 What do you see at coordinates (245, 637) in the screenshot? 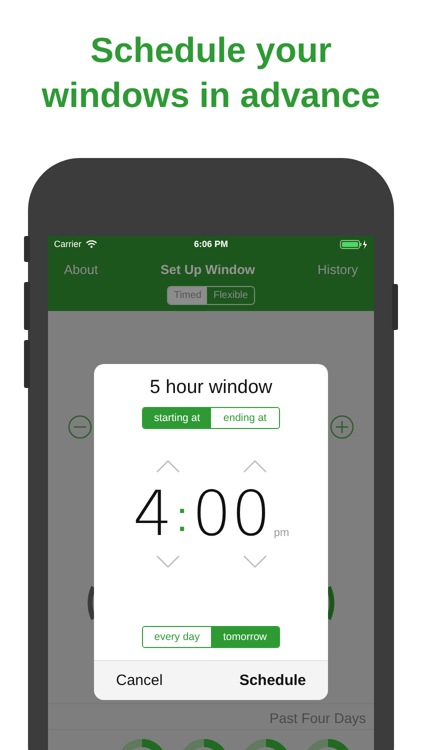
I see `segment-option: tomorrow` at bounding box center [245, 637].